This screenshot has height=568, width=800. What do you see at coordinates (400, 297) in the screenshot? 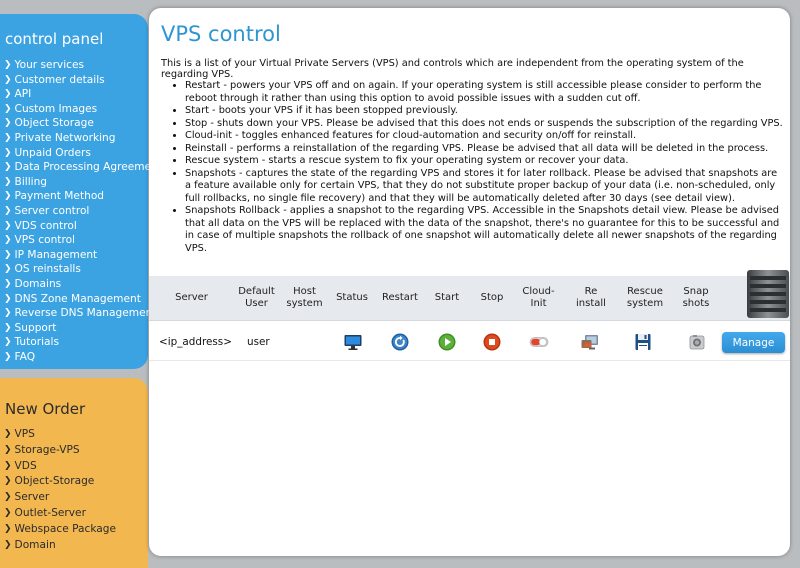
I see `col-header-restart: Restart` at bounding box center [400, 297].